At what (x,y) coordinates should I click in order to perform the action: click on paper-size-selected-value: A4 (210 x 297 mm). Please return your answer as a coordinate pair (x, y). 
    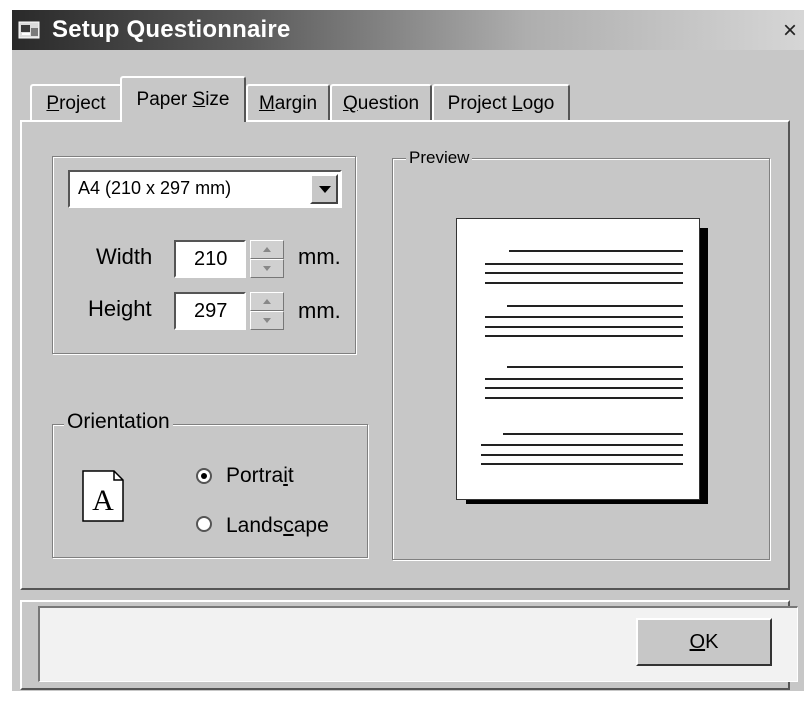
    Looking at the image, I should click on (155, 188).